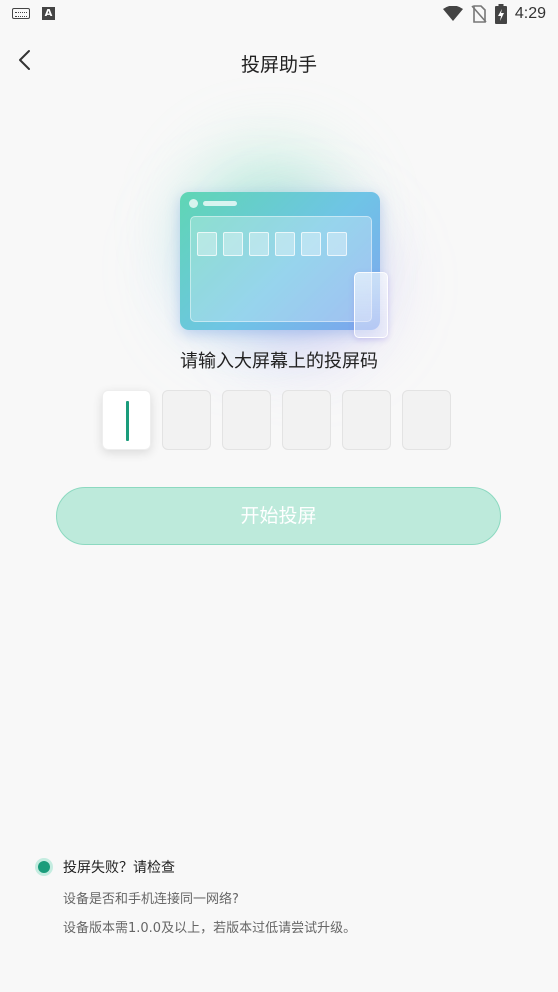  What do you see at coordinates (210, 928) in the screenshot?
I see `tips-line-version: 设备版本需1.0.0及以上，若版本过低请尝试升级。` at bounding box center [210, 928].